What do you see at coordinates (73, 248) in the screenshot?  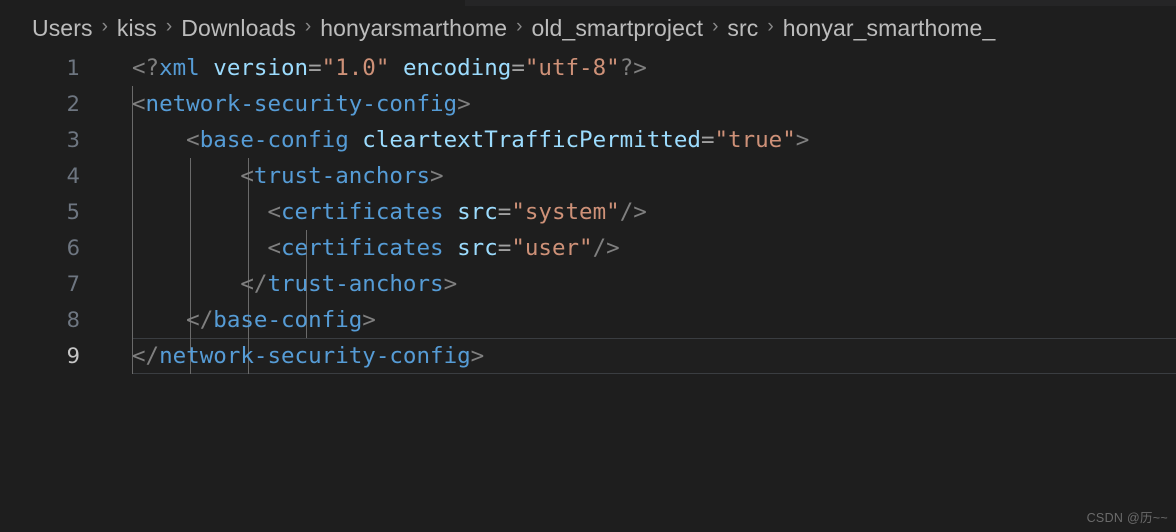 I see `line-number: 6` at bounding box center [73, 248].